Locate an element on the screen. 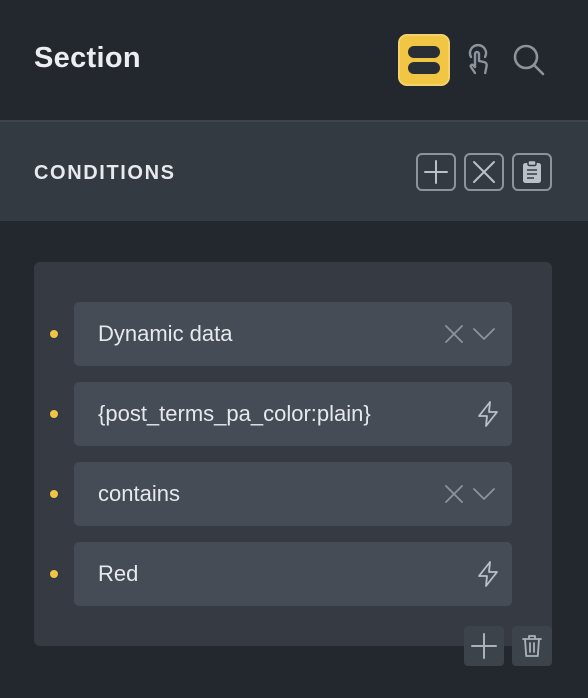  add-condition-row-button is located at coordinates (484, 646).